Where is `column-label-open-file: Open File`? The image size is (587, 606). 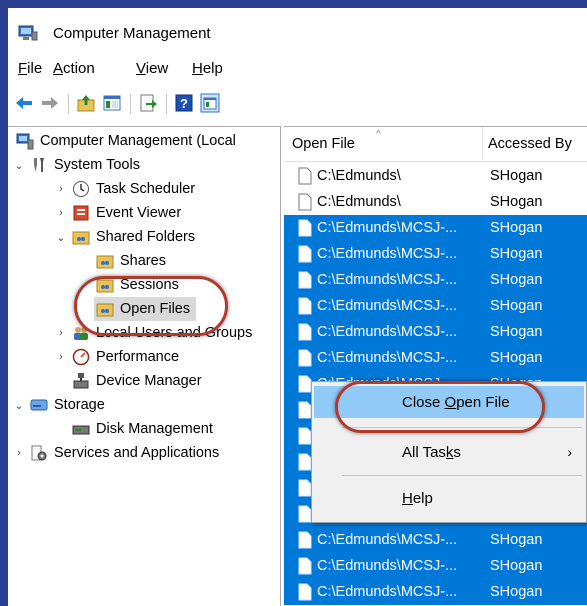 column-label-open-file: Open File is located at coordinates (323, 144).